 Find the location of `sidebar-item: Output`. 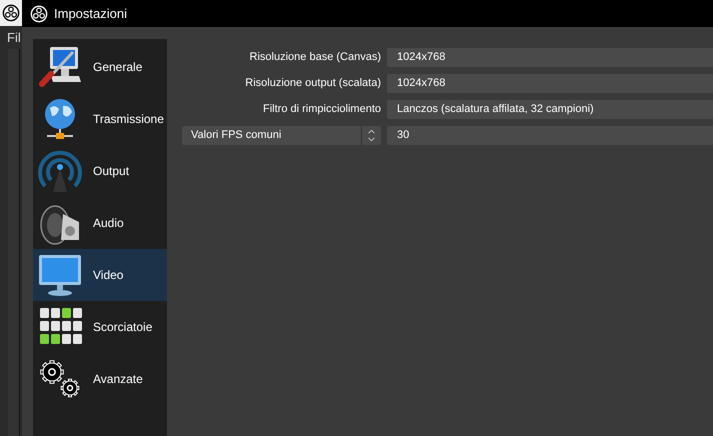

sidebar-item: Output is located at coordinates (100, 171).